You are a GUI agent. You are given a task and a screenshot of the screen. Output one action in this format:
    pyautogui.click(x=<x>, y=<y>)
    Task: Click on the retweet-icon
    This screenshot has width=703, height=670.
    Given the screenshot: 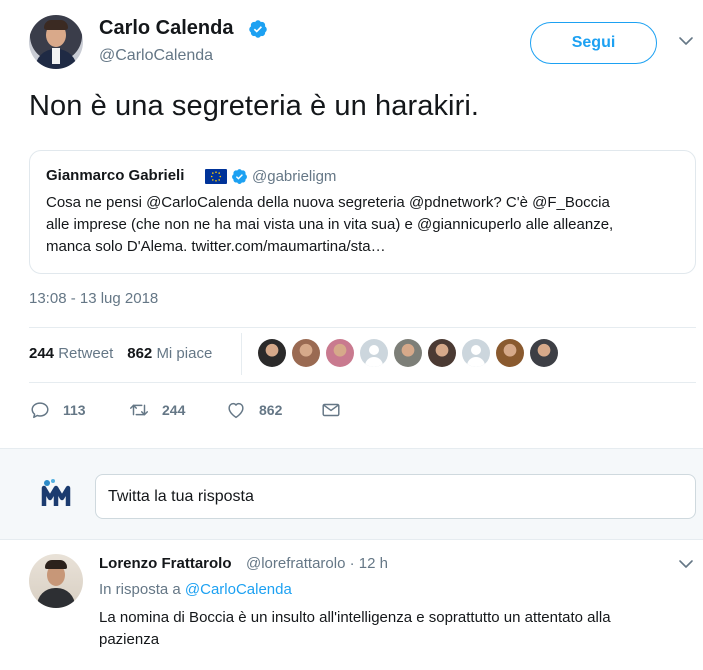 What is the action you would take?
    pyautogui.click(x=139, y=410)
    